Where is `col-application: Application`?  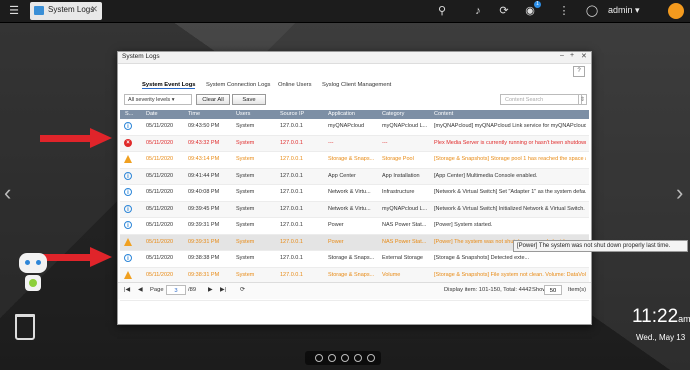 col-application: Application is located at coordinates (341, 114).